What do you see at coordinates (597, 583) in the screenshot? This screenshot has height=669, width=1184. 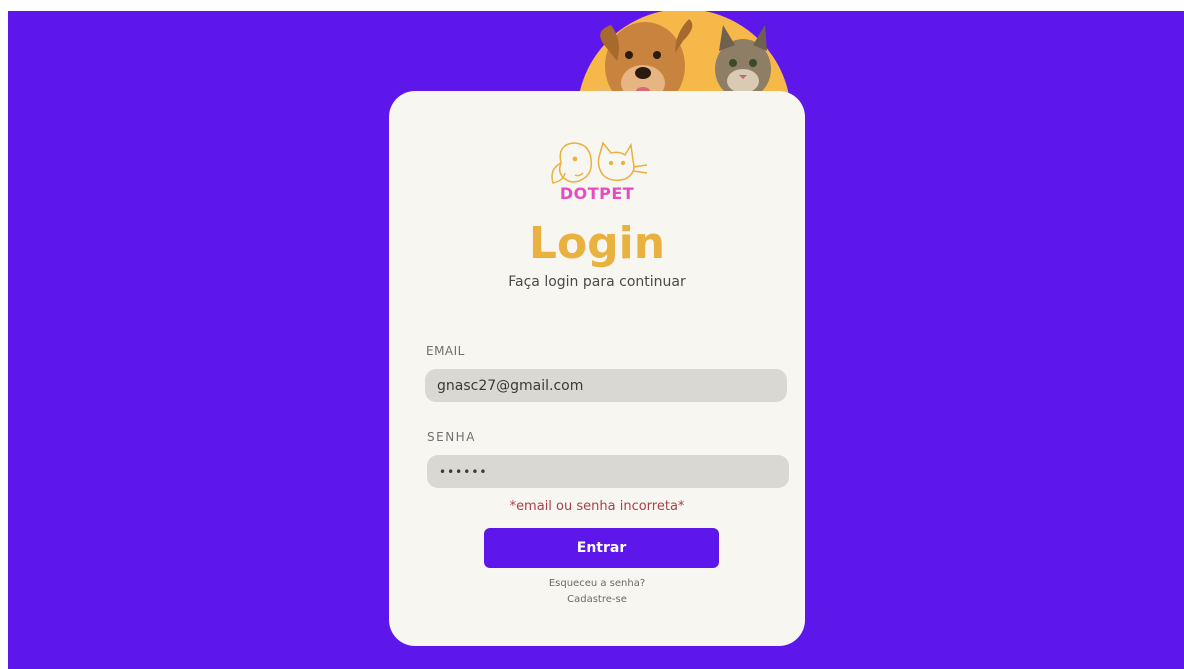 I see `forgot-password-link: Esqueceu a senha?` at bounding box center [597, 583].